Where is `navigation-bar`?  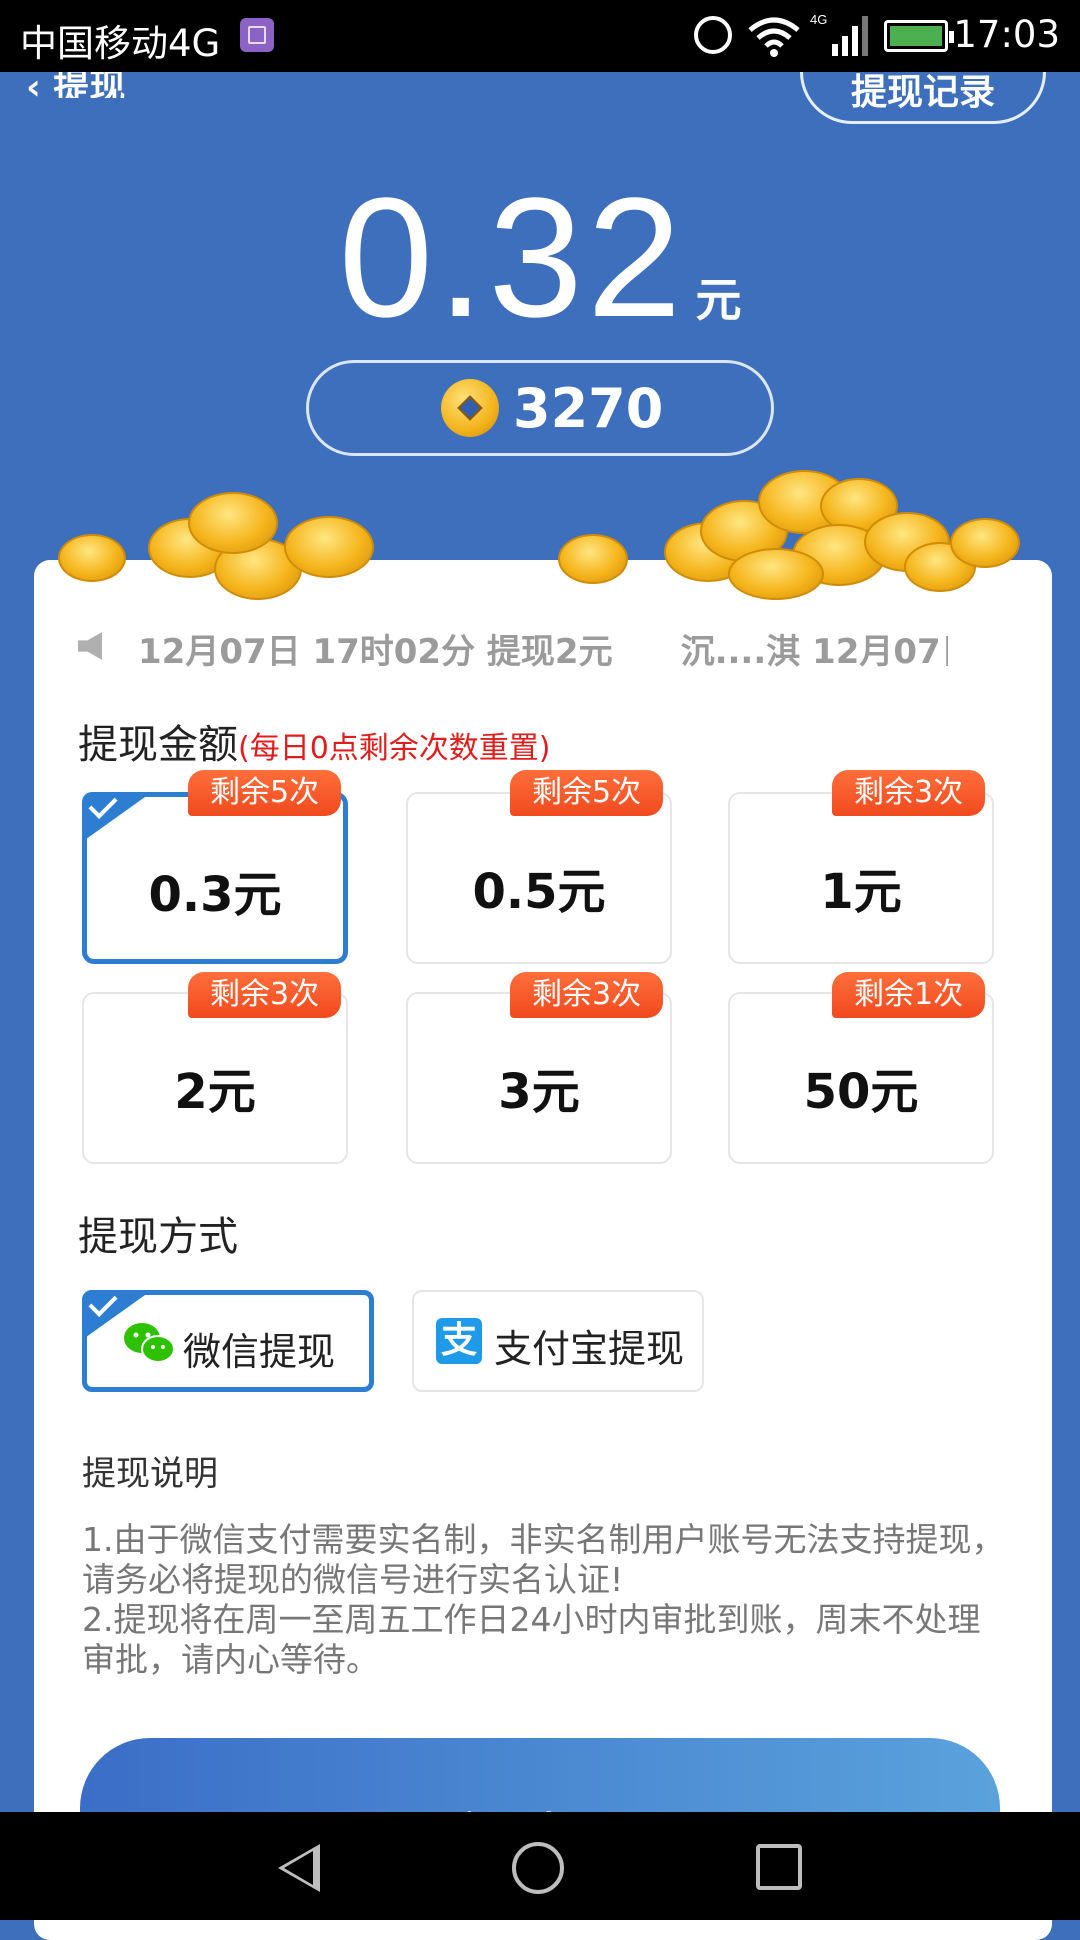
navigation-bar is located at coordinates (540, 1866).